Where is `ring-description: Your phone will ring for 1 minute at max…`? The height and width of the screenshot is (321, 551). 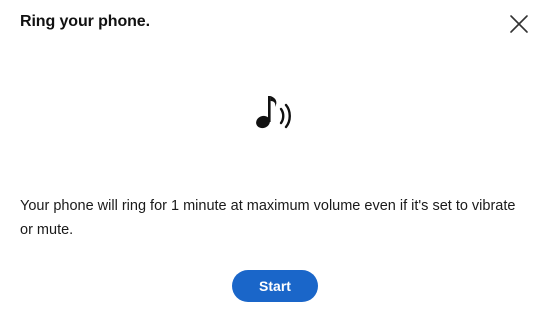
ring-description: Your phone will ring for 1 minute at max… is located at coordinates (268, 218).